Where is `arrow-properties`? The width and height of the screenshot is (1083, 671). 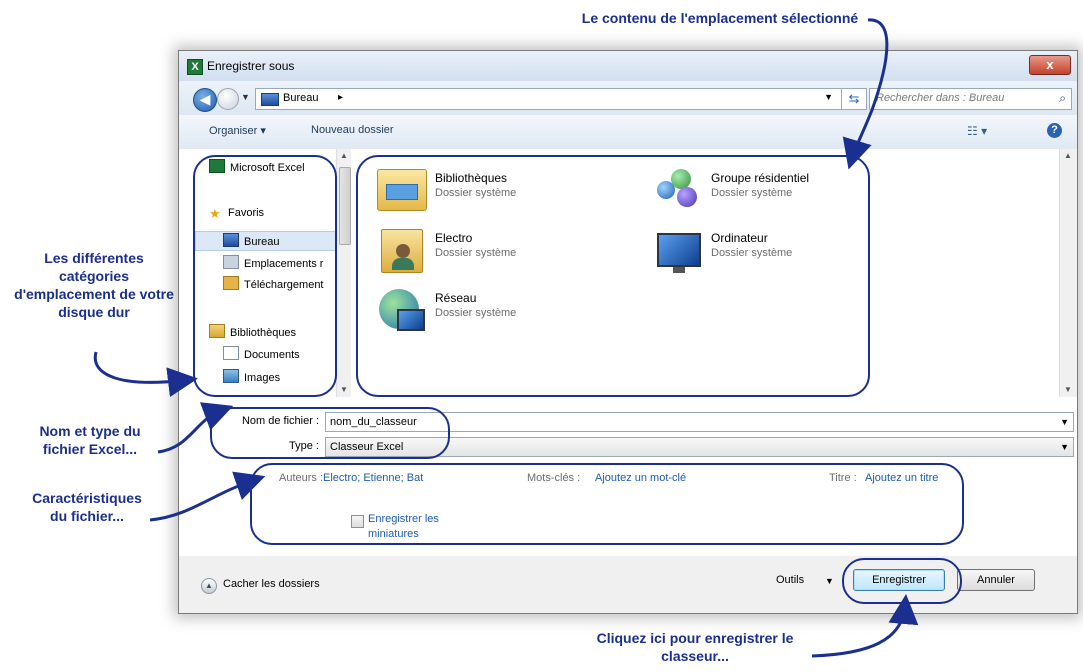
arrow-properties is located at coordinates (207, 496).